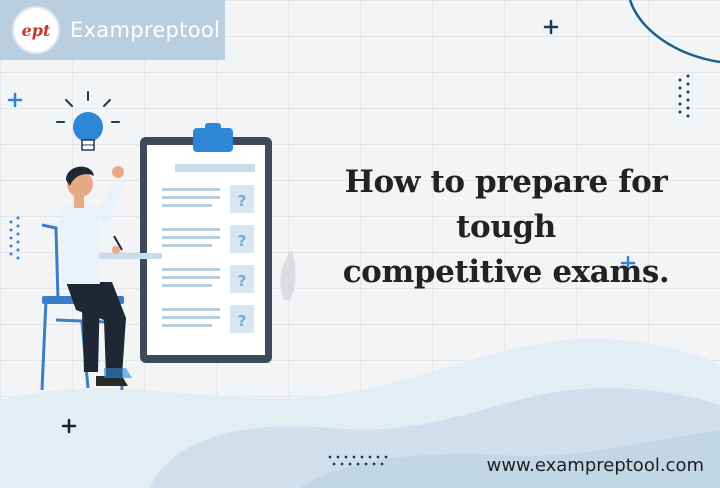  Describe the element at coordinates (206, 243) in the screenshot. I see `clipboard: ? ? ? ?` at that location.